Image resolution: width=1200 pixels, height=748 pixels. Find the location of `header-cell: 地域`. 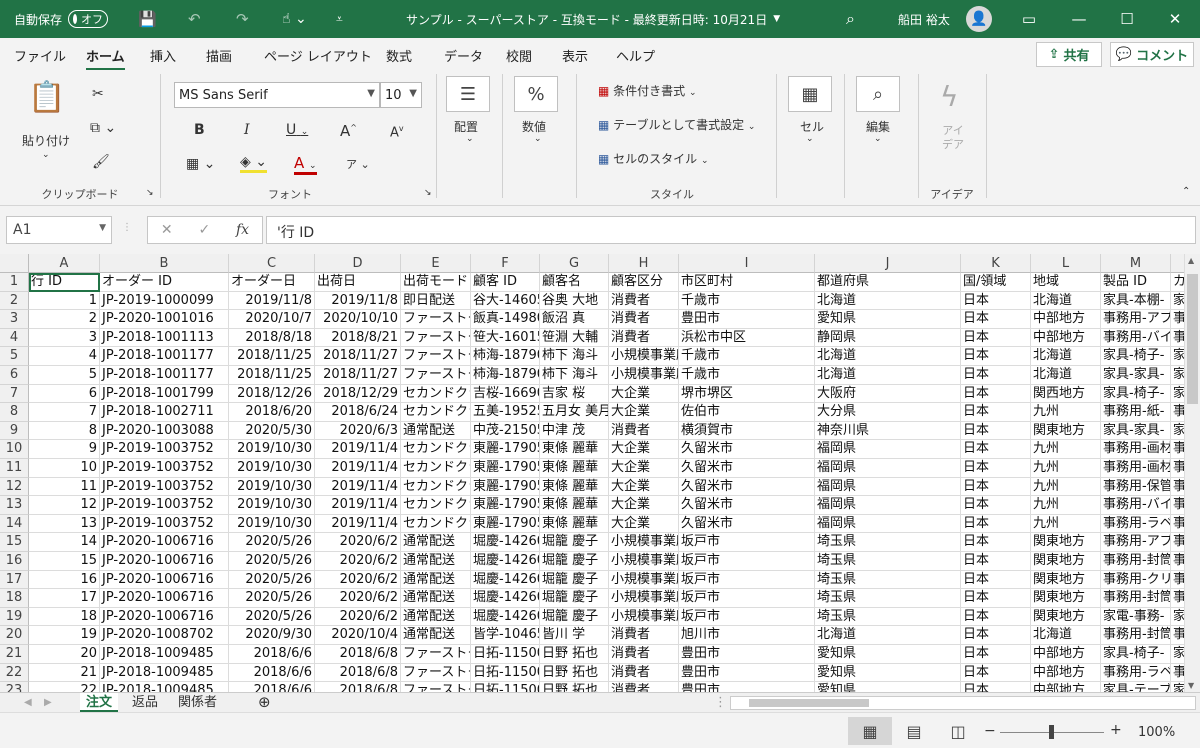

header-cell: 地域 is located at coordinates (1066, 282).